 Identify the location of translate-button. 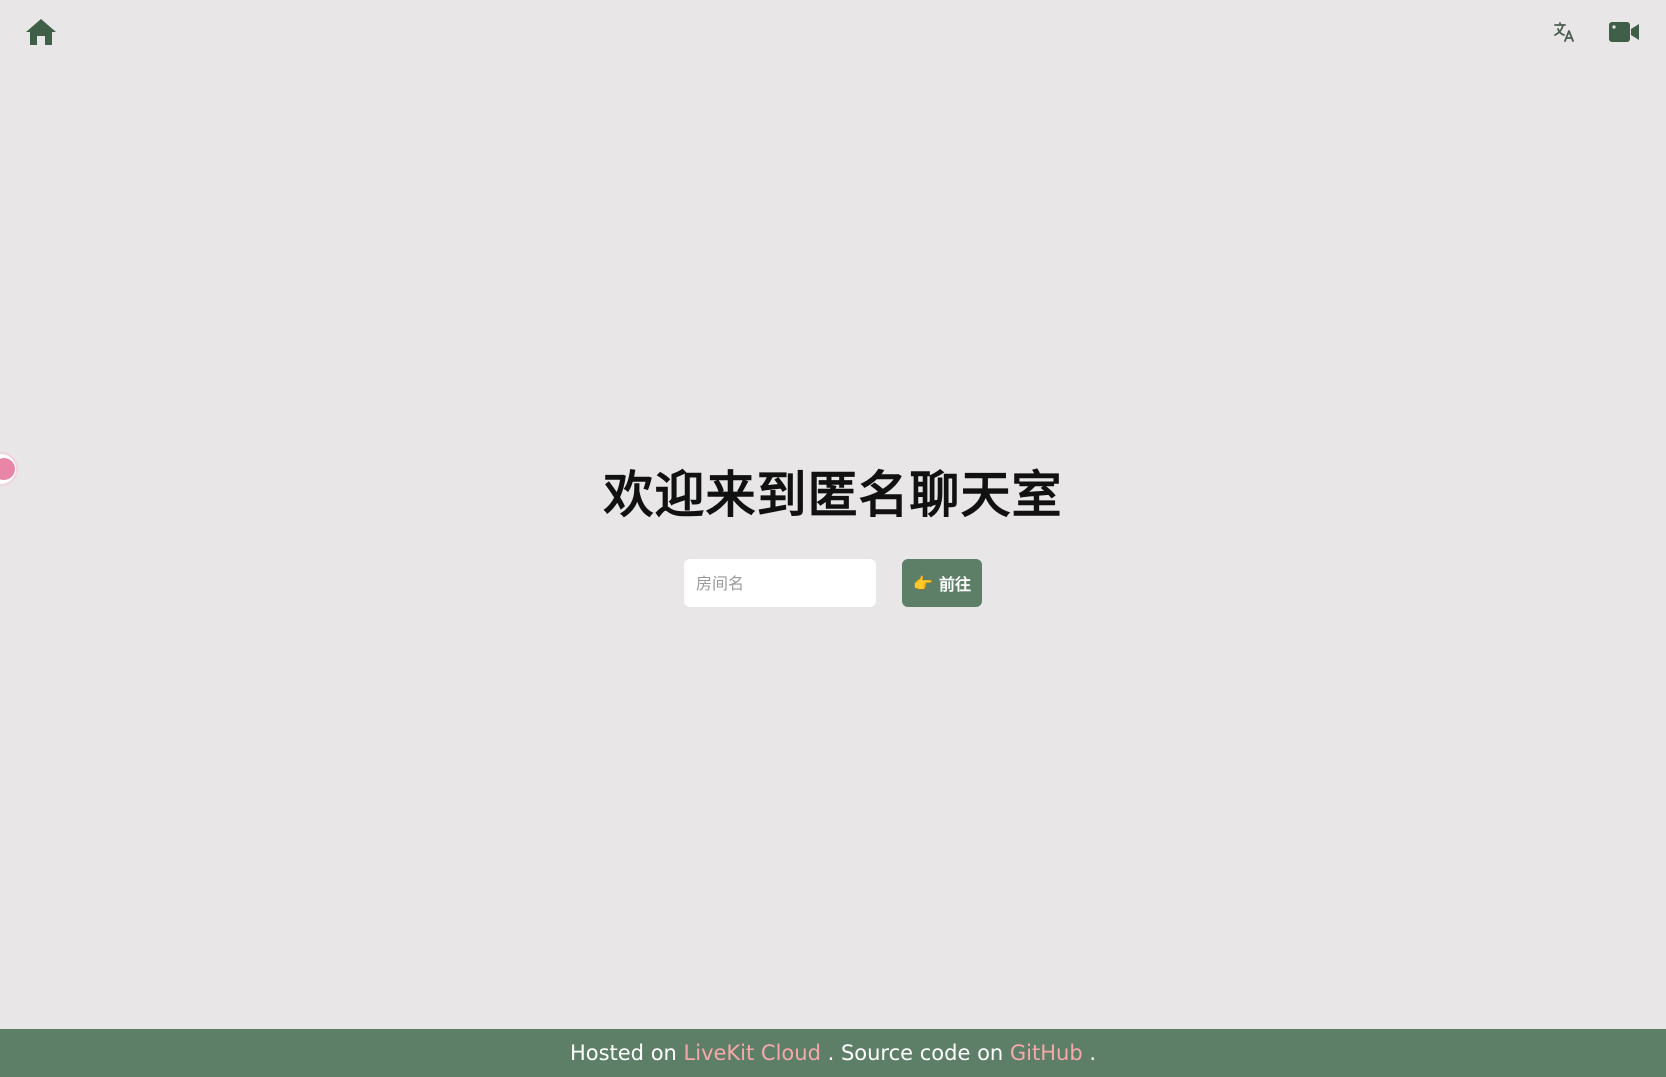
(1564, 32).